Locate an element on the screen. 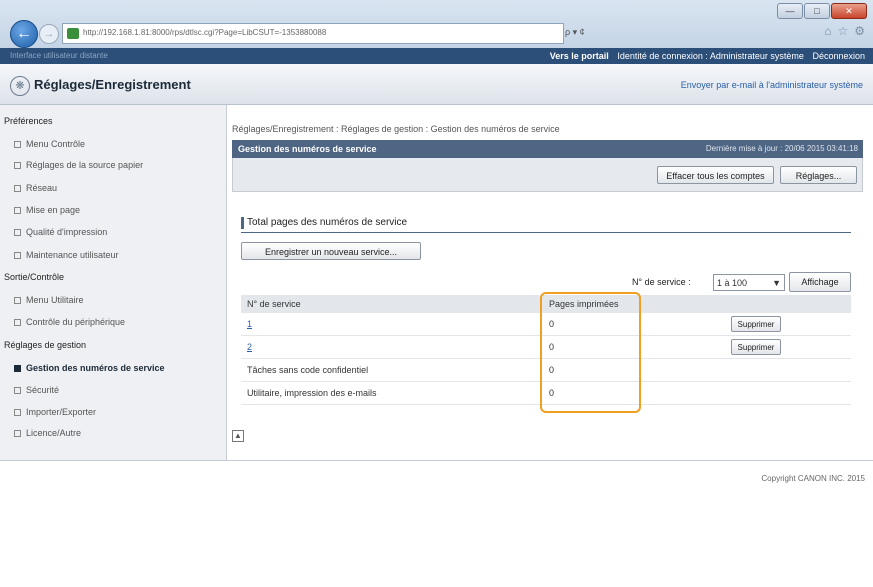  sidebar-item-licence: Licence/Autre is located at coordinates (47, 433).